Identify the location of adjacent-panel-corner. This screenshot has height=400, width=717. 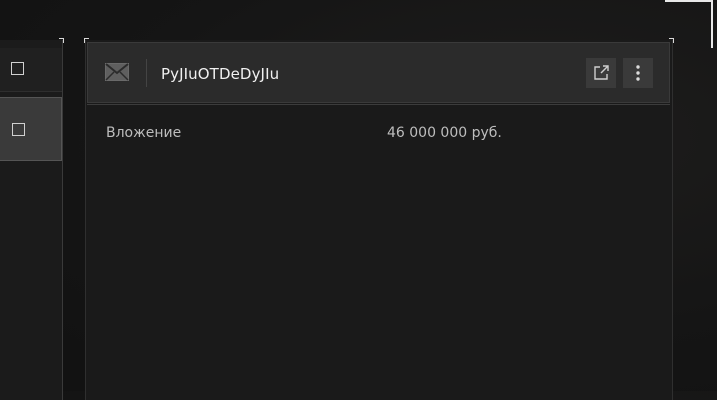
(699, 24).